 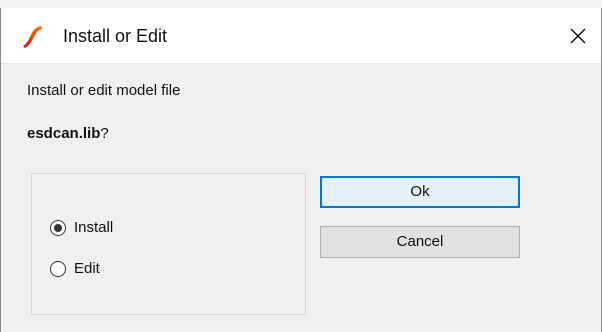 What do you see at coordinates (420, 242) in the screenshot?
I see `cancel-button: Cancel` at bounding box center [420, 242].